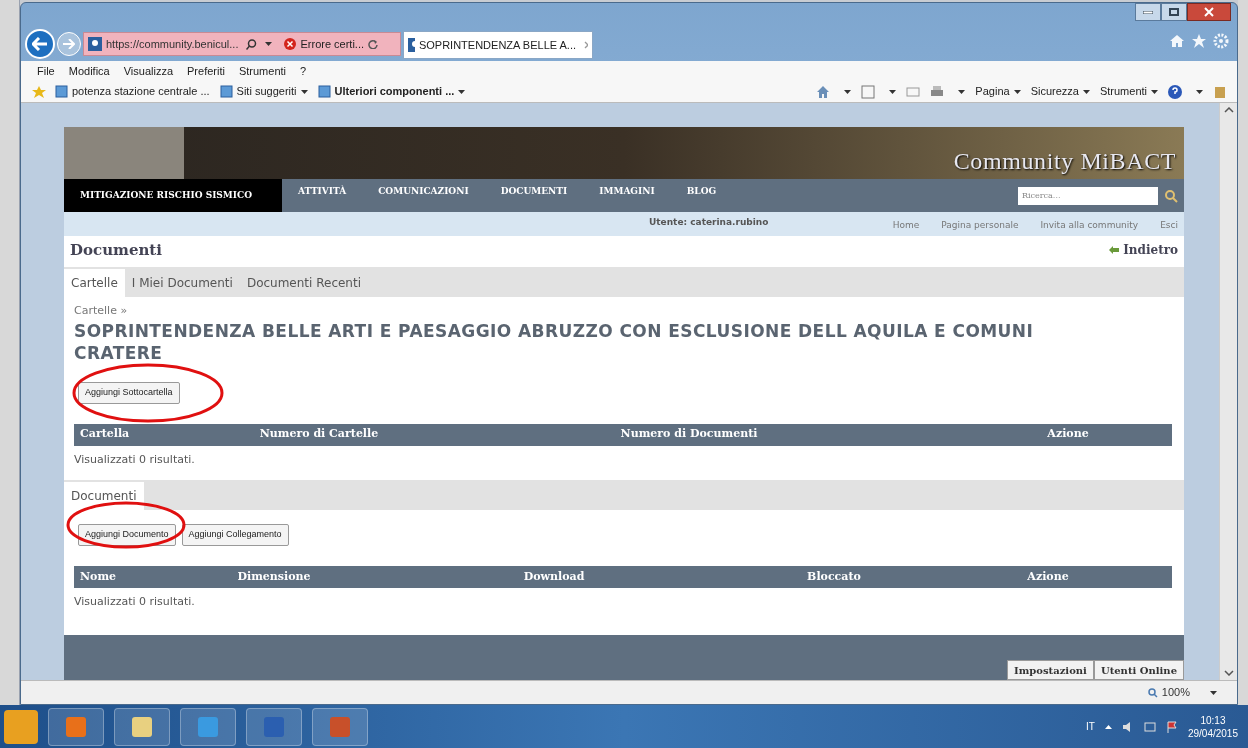  I want to click on page-tab: Cartelle, so click(94, 283).